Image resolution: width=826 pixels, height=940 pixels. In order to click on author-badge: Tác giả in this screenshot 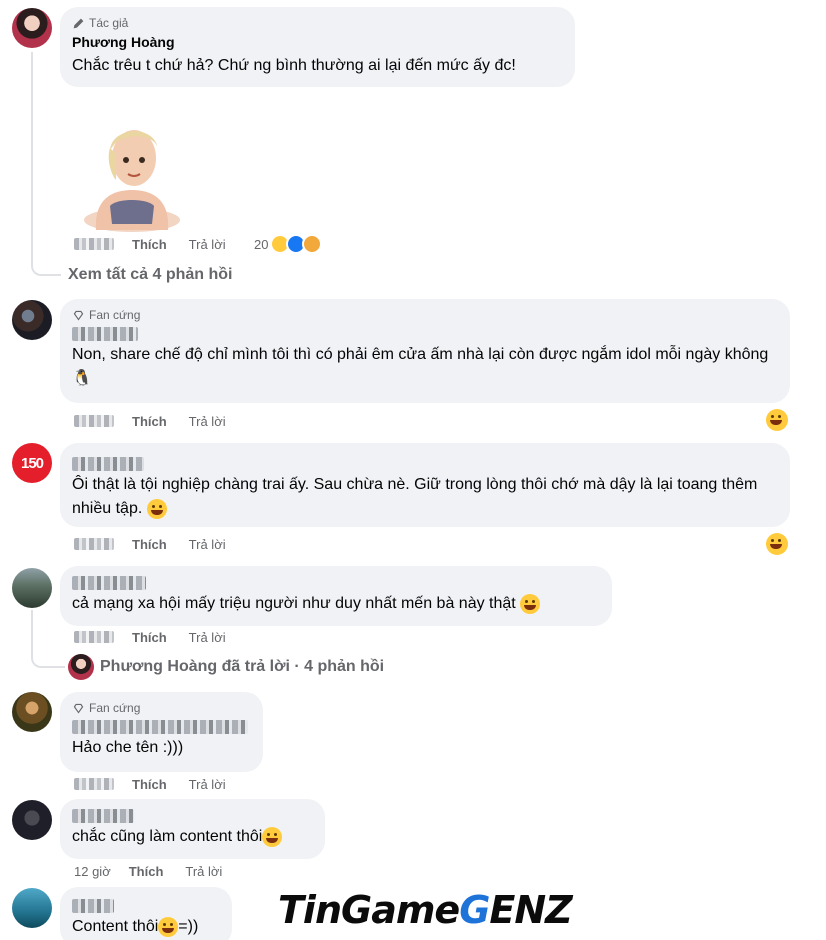, I will do `click(317, 23)`.